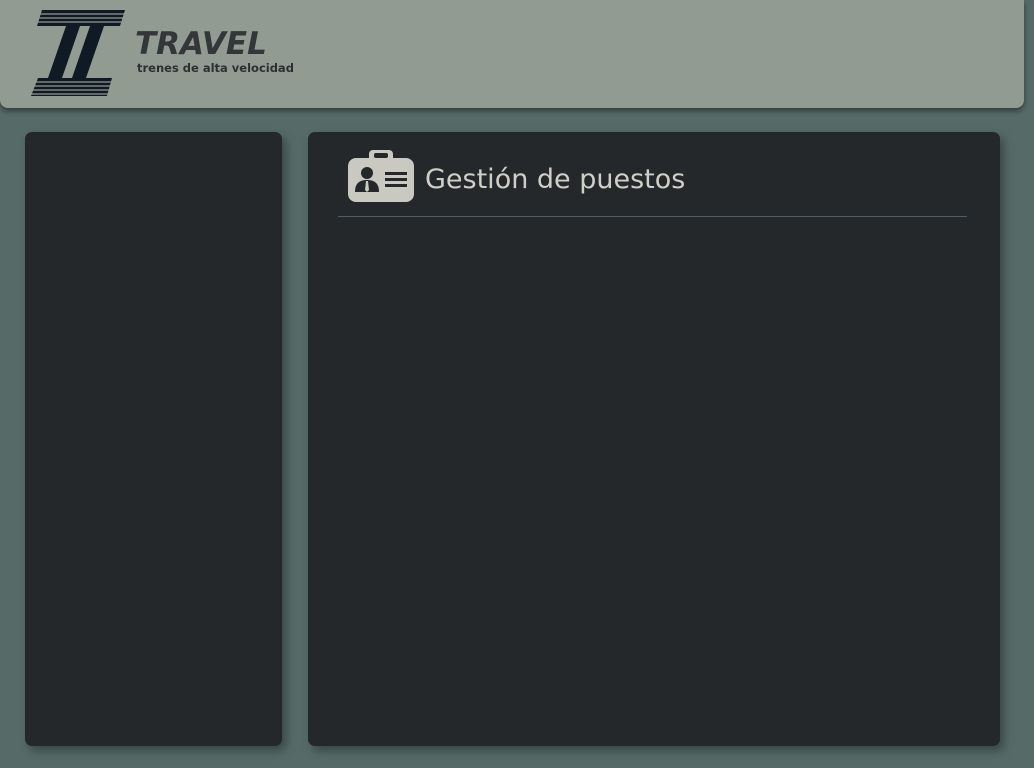 Image resolution: width=1034 pixels, height=768 pixels. Describe the element at coordinates (652, 216) in the screenshot. I see `title-divider` at that location.